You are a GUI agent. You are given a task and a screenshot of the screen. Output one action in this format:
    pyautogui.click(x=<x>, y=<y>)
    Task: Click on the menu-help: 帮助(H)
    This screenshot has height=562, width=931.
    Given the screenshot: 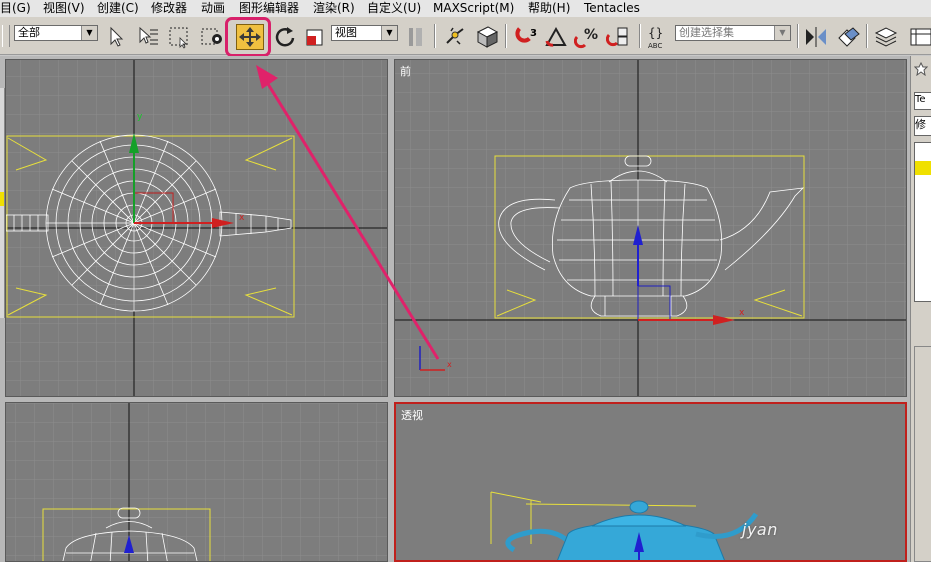 What is the action you would take?
    pyautogui.click(x=549, y=8)
    